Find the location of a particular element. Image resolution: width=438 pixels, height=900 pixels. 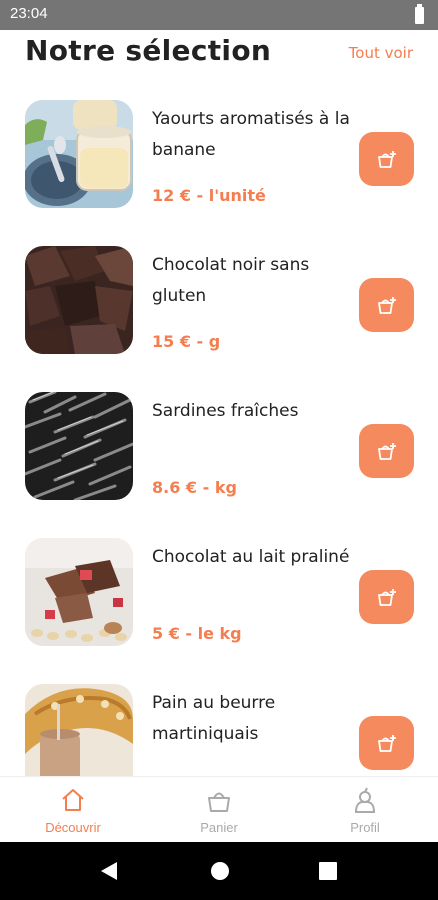

product-name: Pain au beurre martiniquais is located at coordinates (214, 718).